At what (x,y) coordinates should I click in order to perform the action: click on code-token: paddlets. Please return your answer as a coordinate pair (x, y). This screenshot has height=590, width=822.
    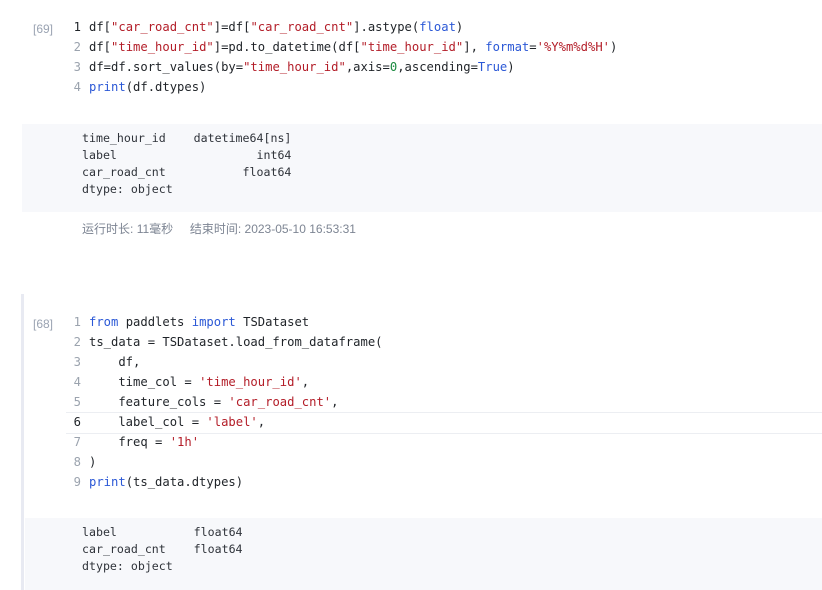
    Looking at the image, I should click on (155, 322).